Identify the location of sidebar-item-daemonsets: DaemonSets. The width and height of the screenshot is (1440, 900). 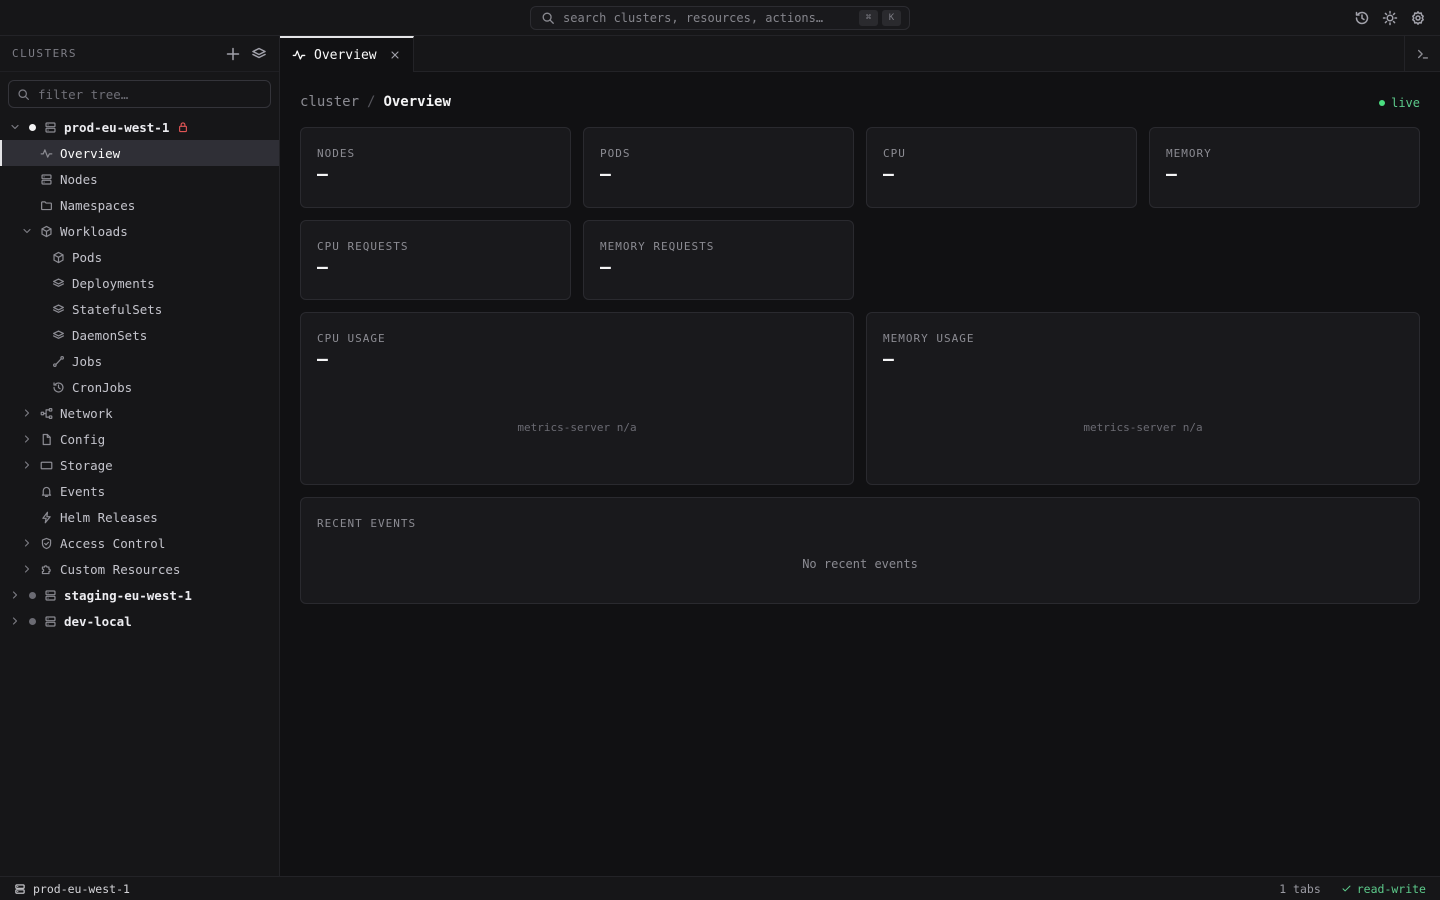
(139, 335).